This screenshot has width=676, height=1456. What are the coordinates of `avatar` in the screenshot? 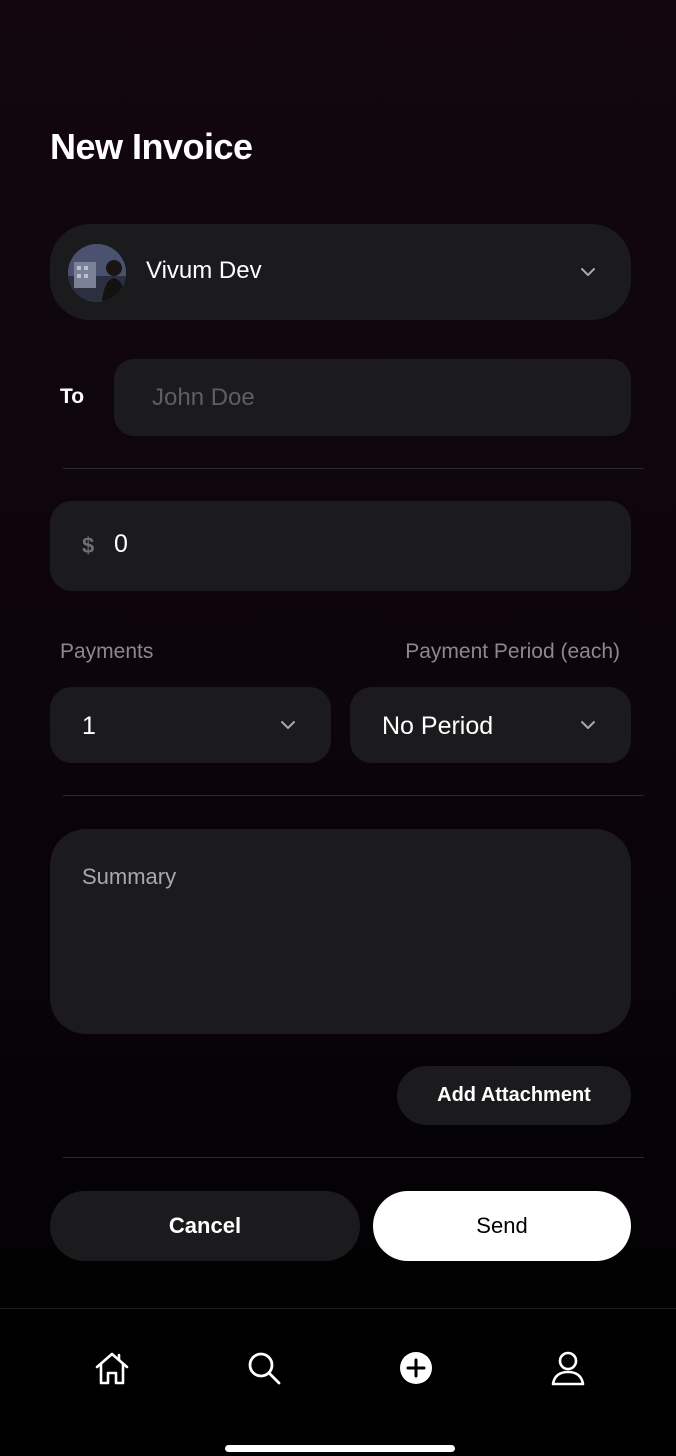 It's located at (97, 273).